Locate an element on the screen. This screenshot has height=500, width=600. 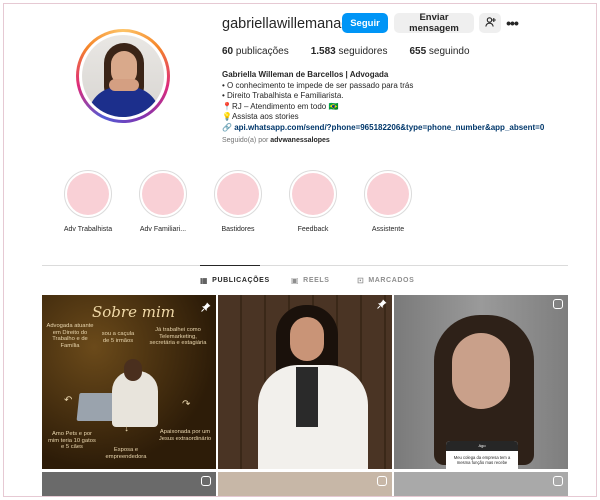
arrow-icon: ↷ is located at coordinates (186, 404).